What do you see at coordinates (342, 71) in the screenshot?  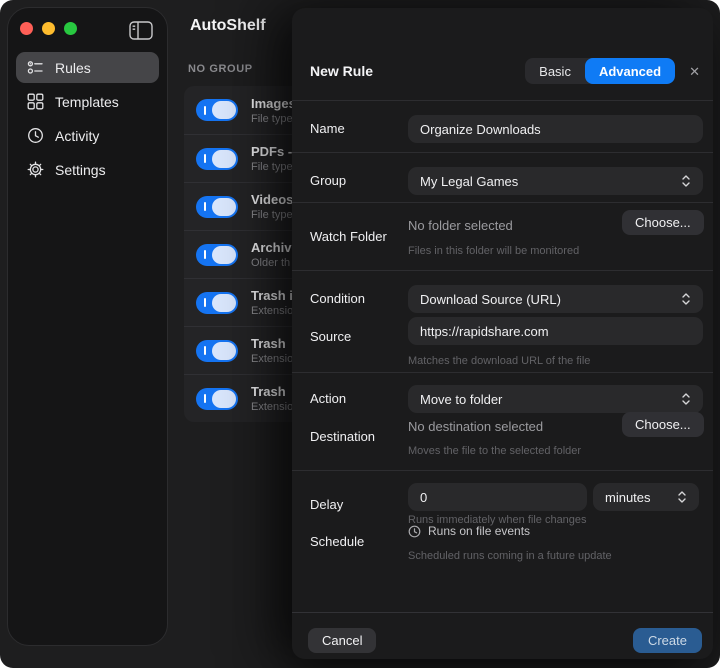 I see `modal-title: New Rule` at bounding box center [342, 71].